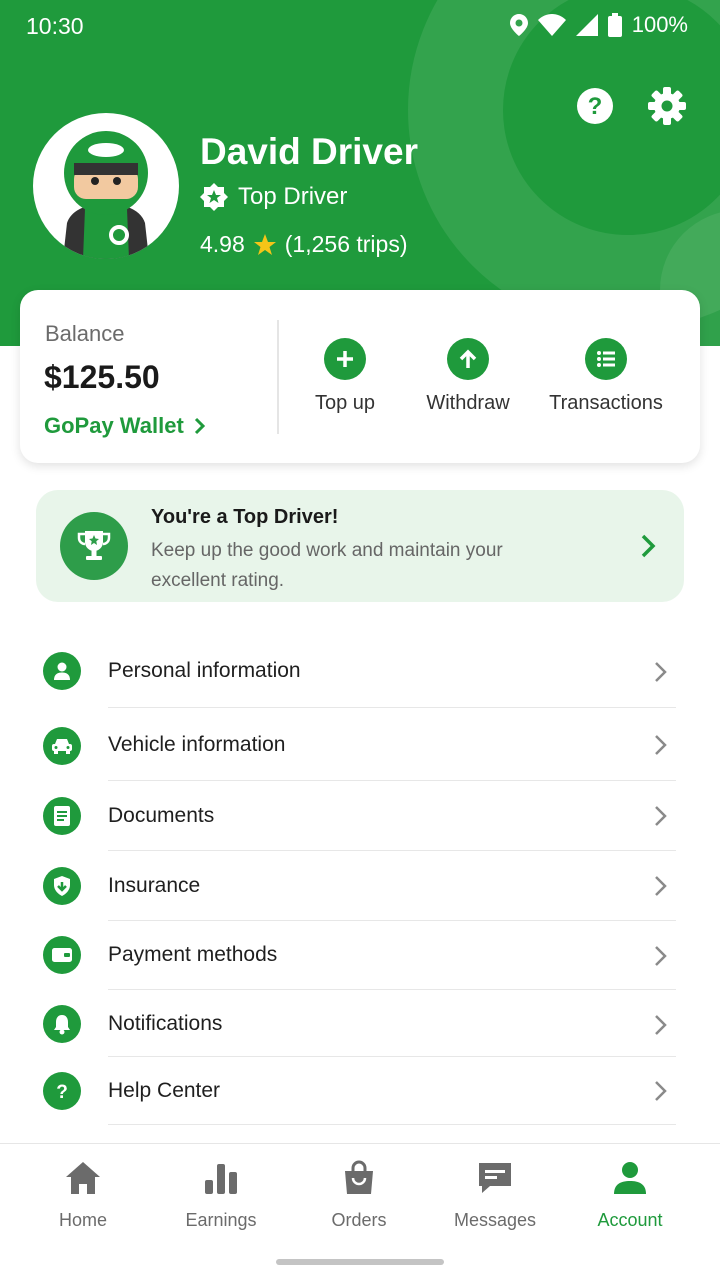  What do you see at coordinates (221, 1220) in the screenshot?
I see `nav-label: Earnings` at bounding box center [221, 1220].